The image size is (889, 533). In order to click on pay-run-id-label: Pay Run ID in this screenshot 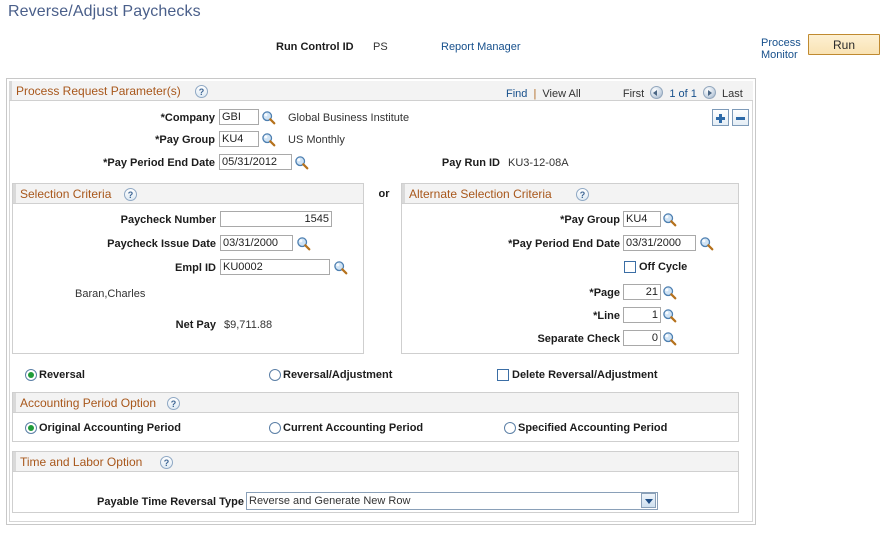, I will do `click(470, 163)`.